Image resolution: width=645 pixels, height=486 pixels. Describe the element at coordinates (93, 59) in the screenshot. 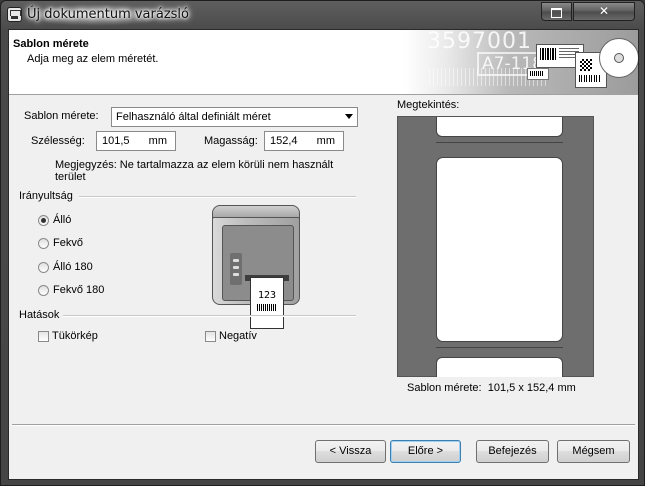

I see `page-subtitle: Adja meg az elem méretét.` at that location.